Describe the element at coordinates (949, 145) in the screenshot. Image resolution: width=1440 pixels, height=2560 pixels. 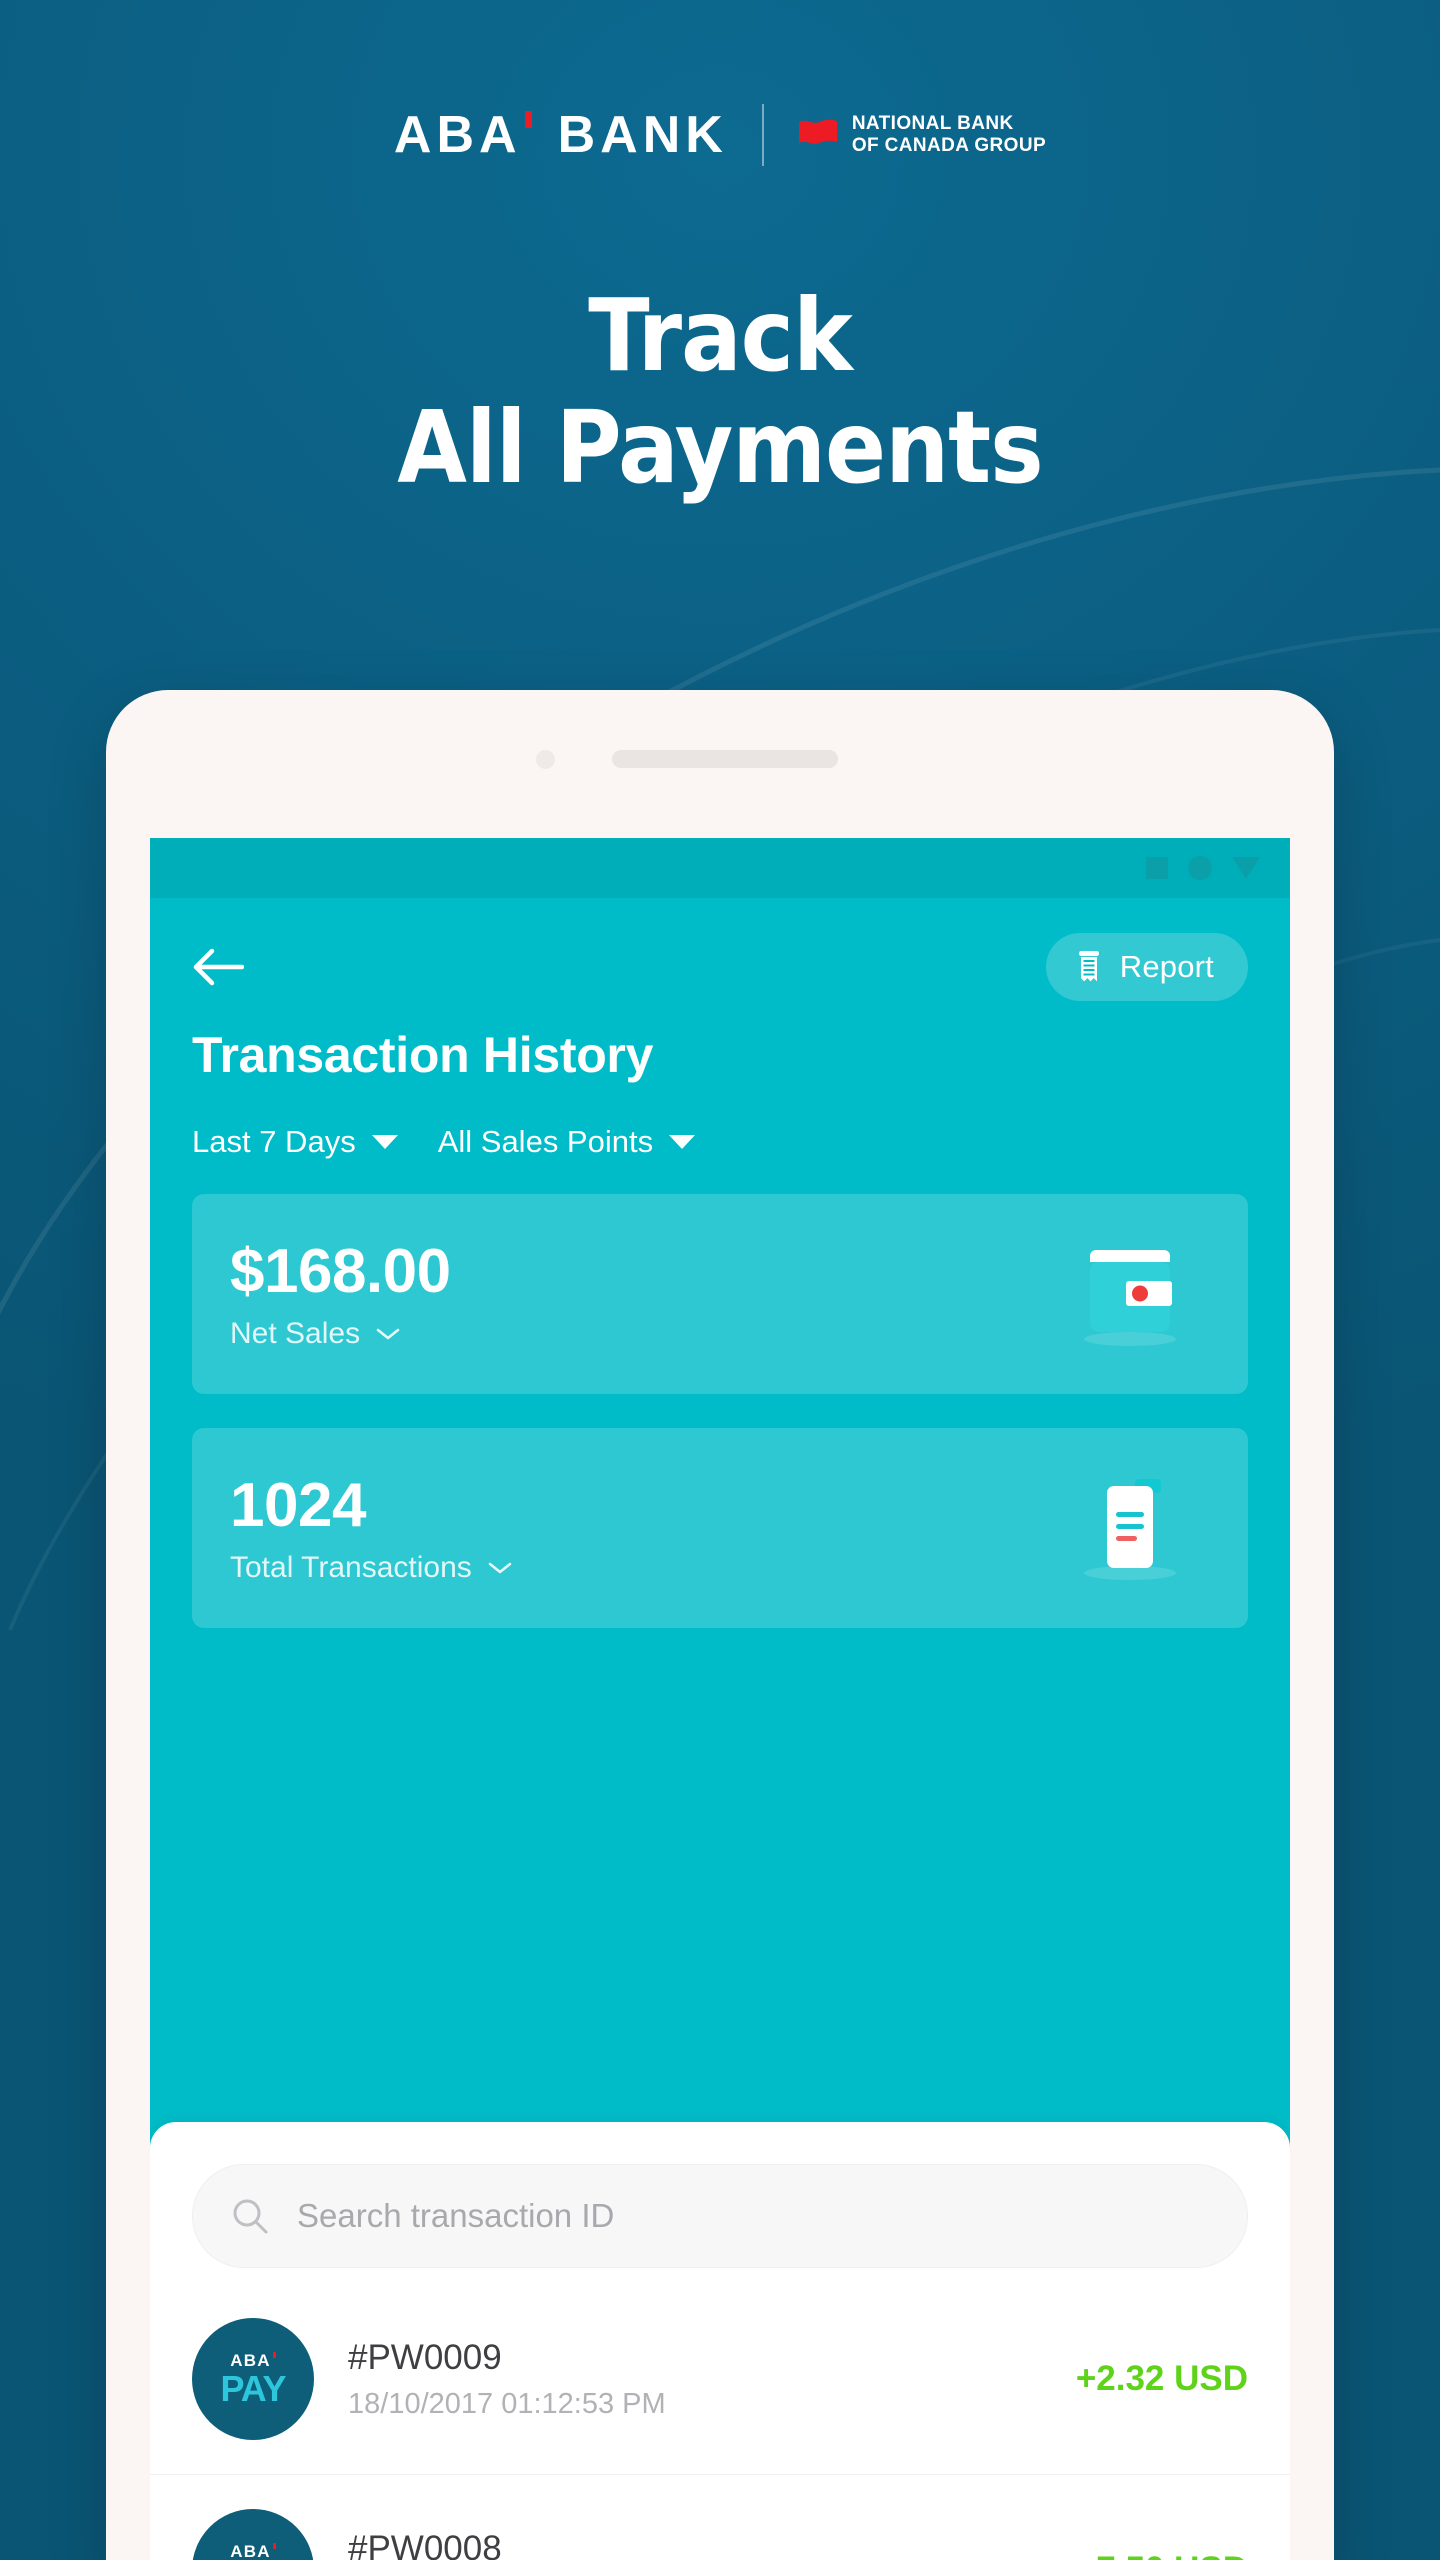
I see `nbc-line-2: OF CANADA GROUP` at that location.